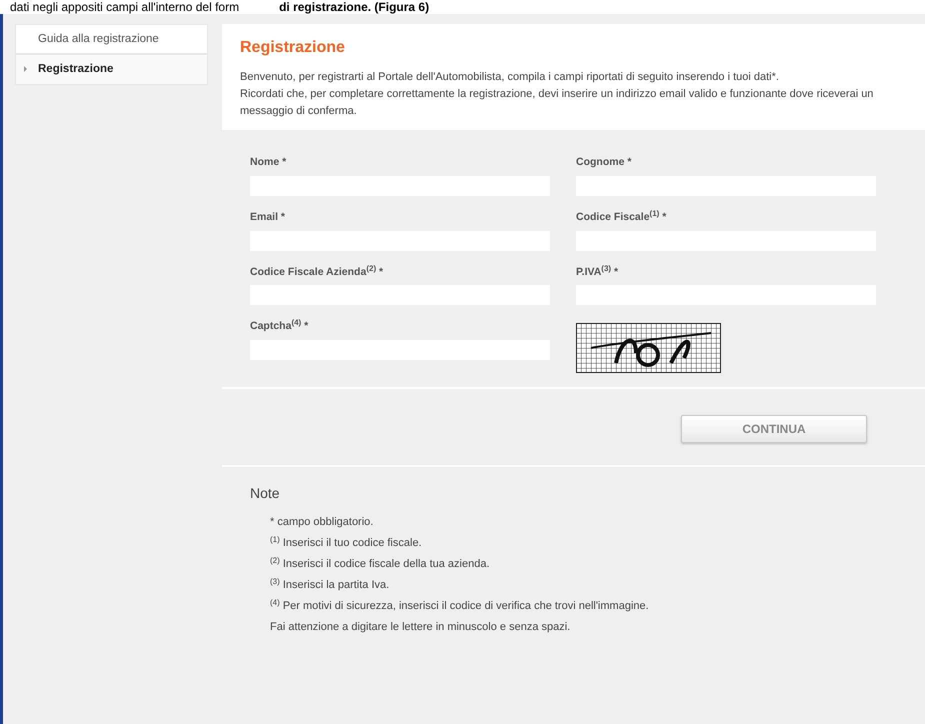 The height and width of the screenshot is (724, 925). What do you see at coordinates (111, 69) in the screenshot?
I see `sidebar-item: Registrazione` at bounding box center [111, 69].